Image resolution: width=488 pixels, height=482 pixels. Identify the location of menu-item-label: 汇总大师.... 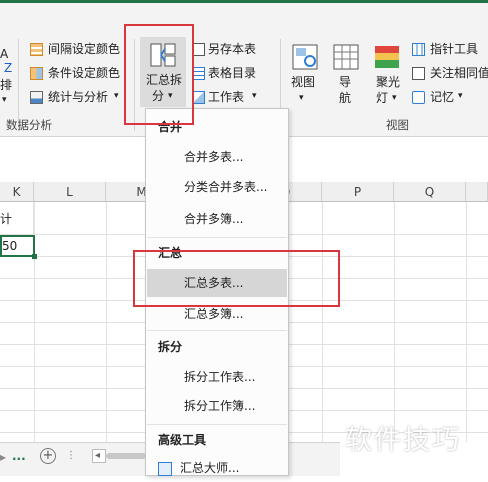
(210, 468).